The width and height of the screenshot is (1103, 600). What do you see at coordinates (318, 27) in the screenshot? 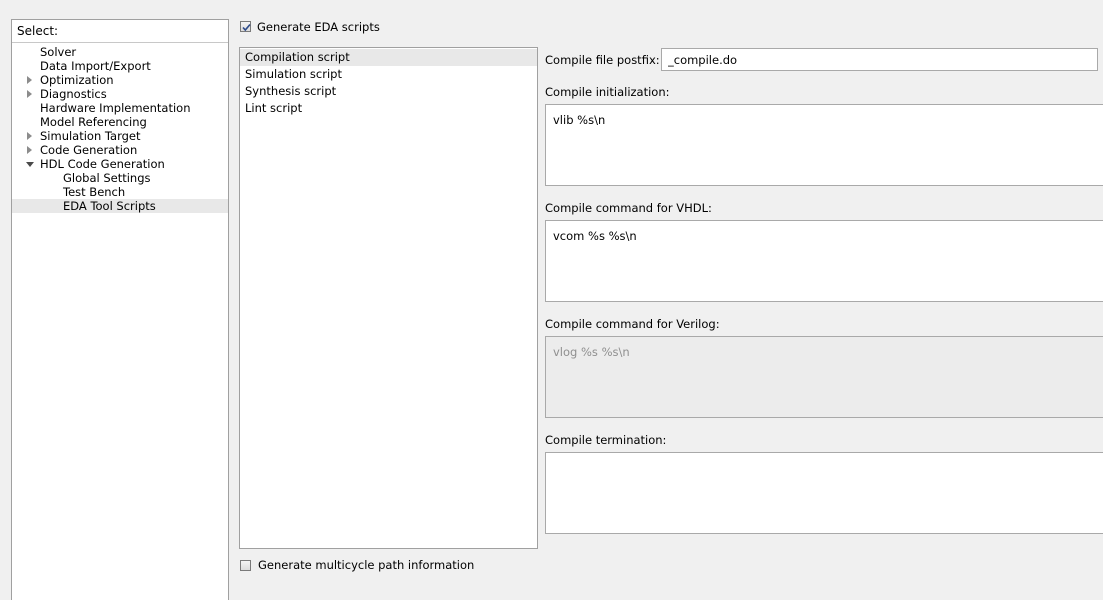
I see `generate-eda-label: Generate EDA scripts` at bounding box center [318, 27].